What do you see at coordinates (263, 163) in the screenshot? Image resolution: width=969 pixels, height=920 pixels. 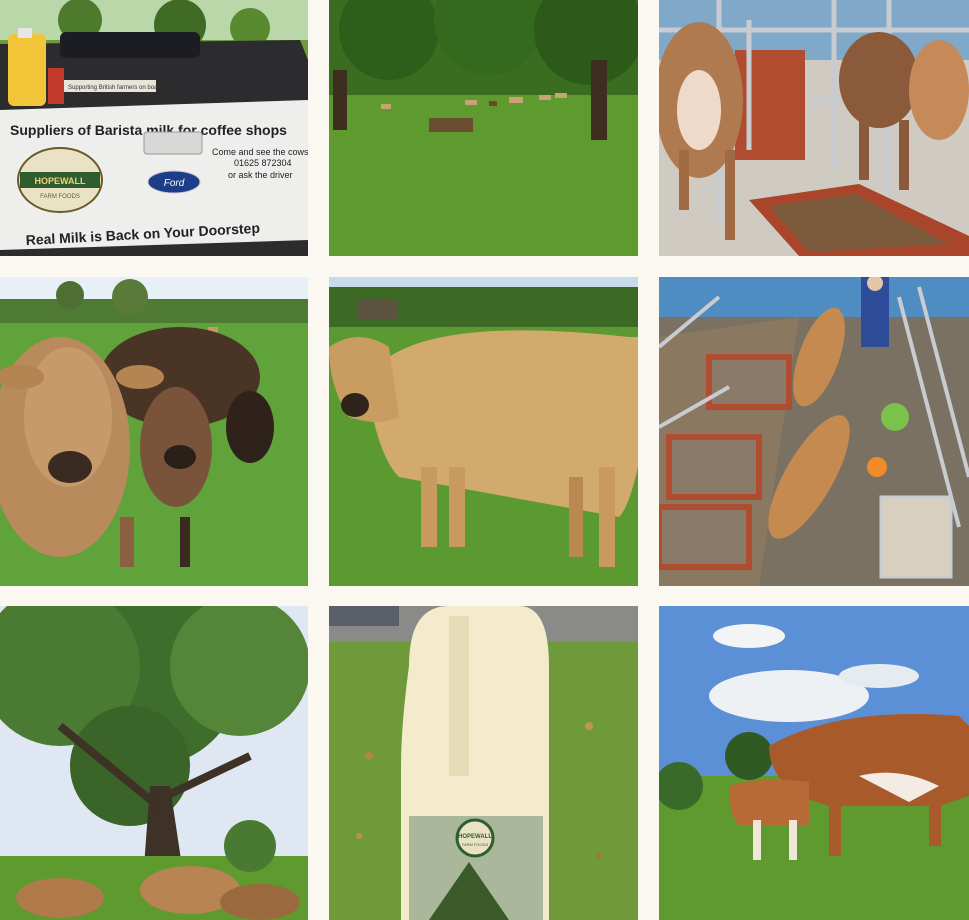 I see `truck-side2: 01625 872304` at bounding box center [263, 163].